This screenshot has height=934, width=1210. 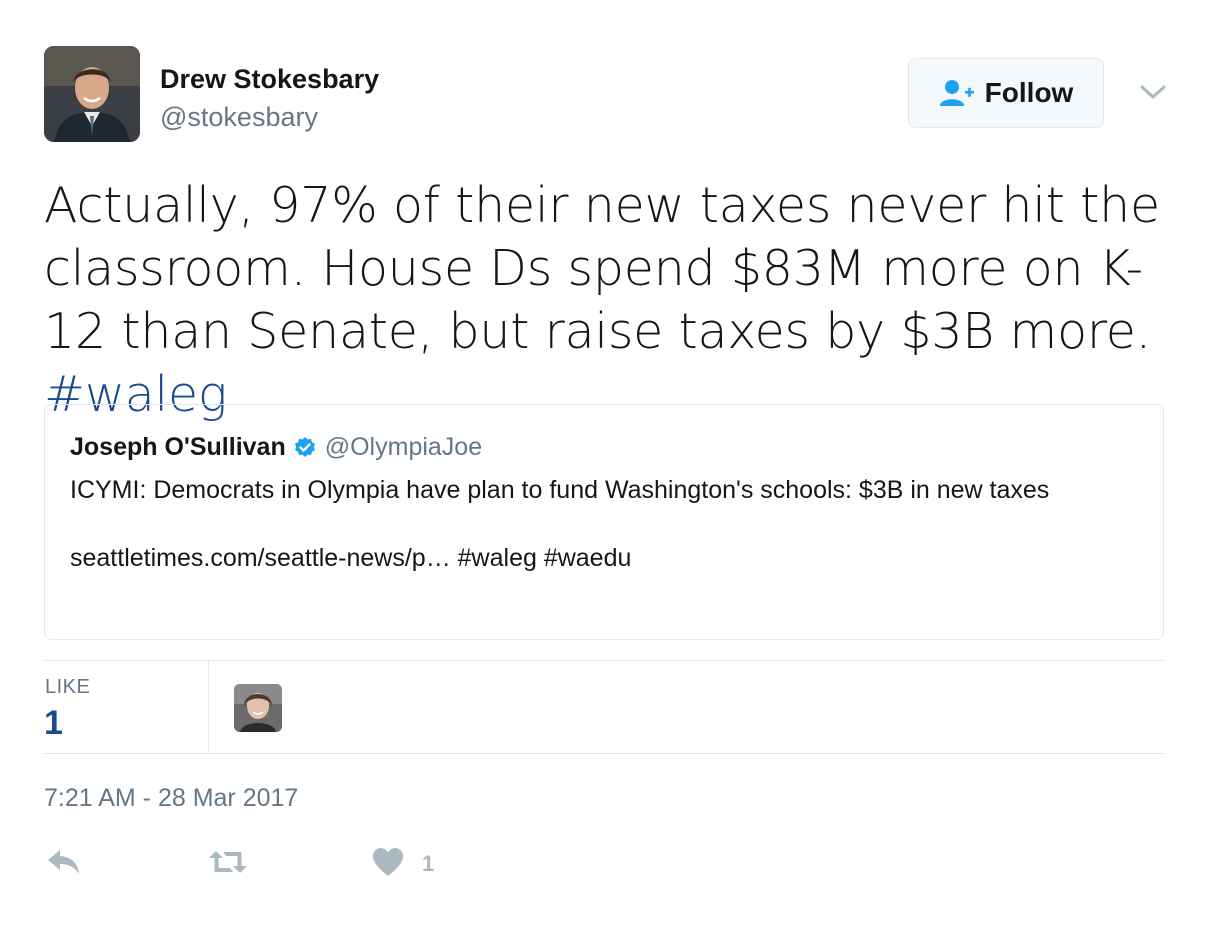 I want to click on author-name: Drew Stokesbary, so click(x=269, y=79).